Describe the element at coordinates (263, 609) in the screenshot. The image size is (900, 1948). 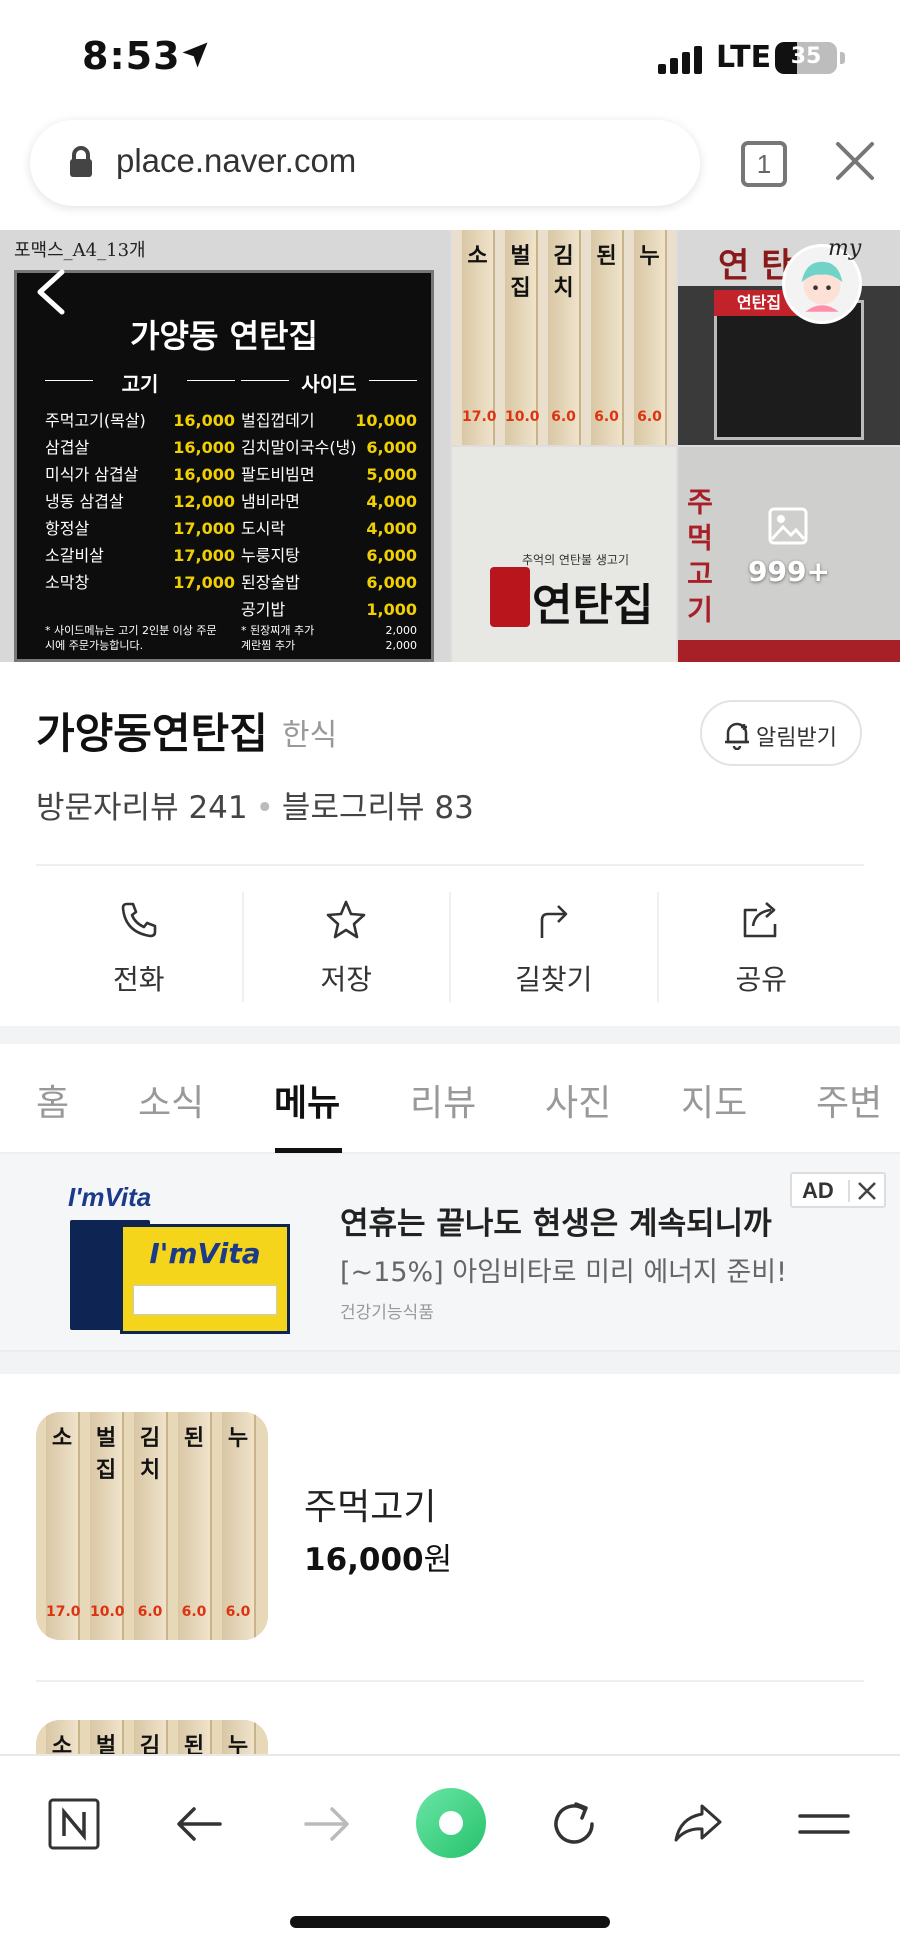
I see `poster-item-name: 공기밥` at that location.